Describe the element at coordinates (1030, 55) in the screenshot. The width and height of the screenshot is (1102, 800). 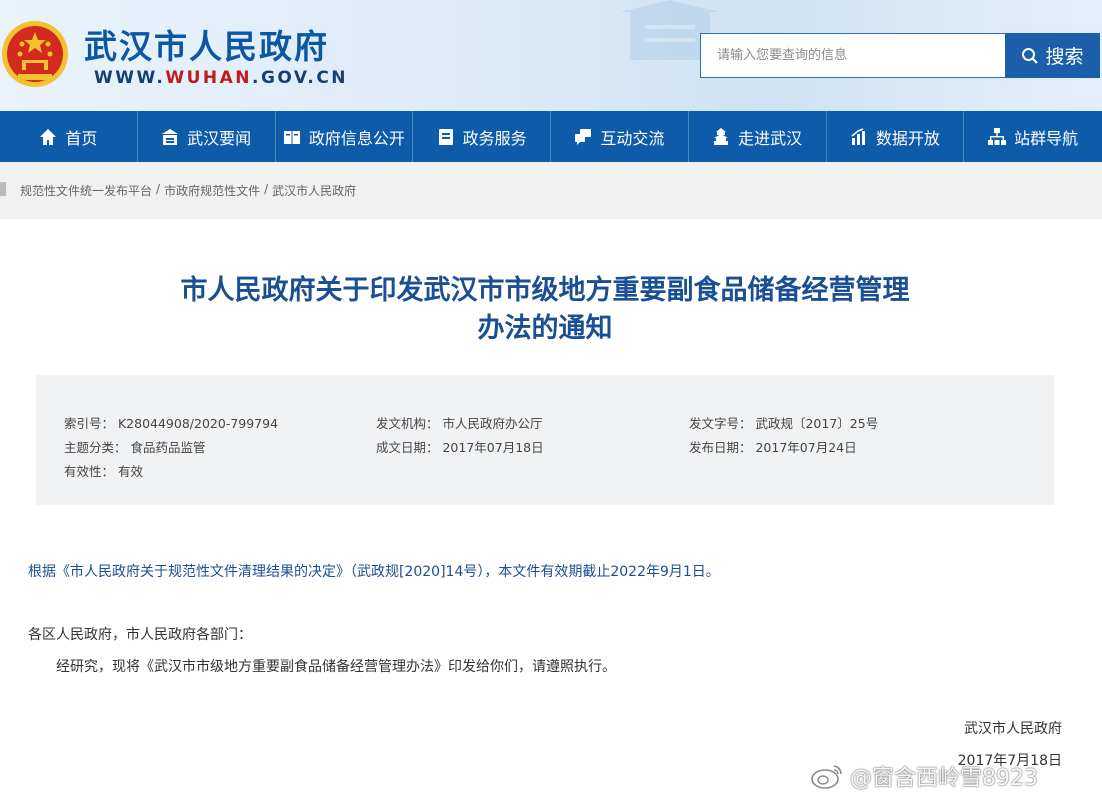
I see `search-icon` at that location.